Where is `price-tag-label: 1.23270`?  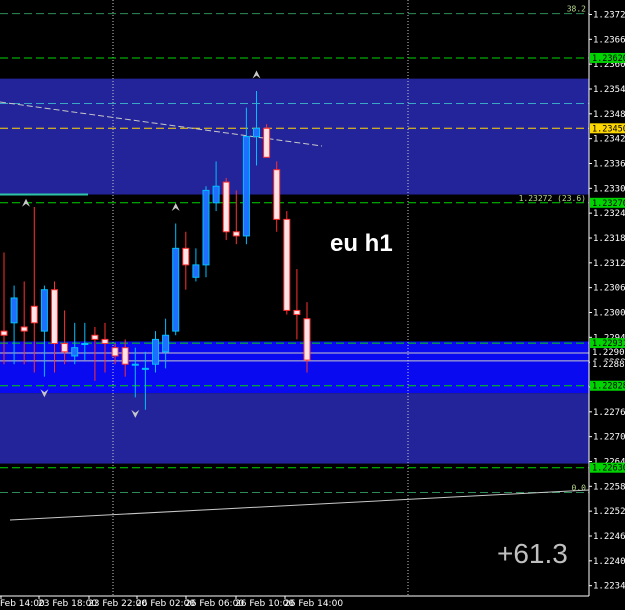
price-tag-label: 1.23270 is located at coordinates (608, 204).